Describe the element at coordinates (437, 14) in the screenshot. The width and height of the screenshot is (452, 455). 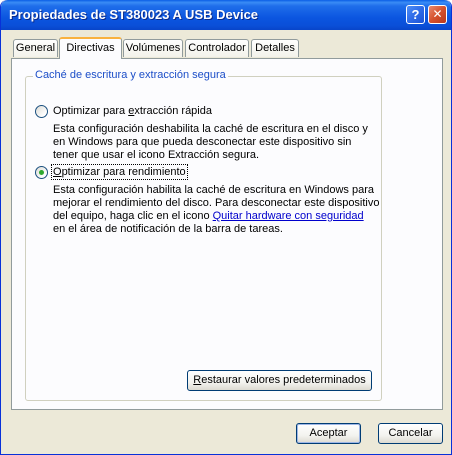
I see `close-icon: ✕` at that location.